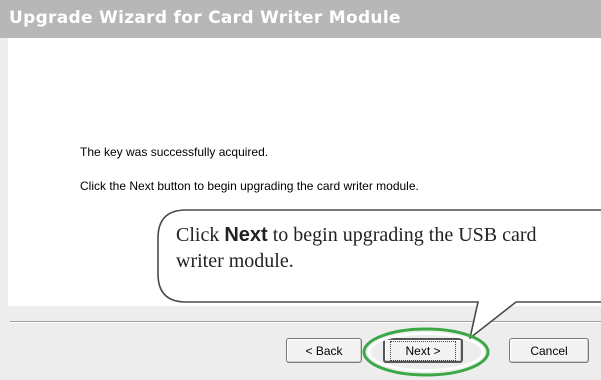 The height and width of the screenshot is (380, 601). What do you see at coordinates (235, 261) in the screenshot?
I see `callout-line-2: writer module.` at bounding box center [235, 261].